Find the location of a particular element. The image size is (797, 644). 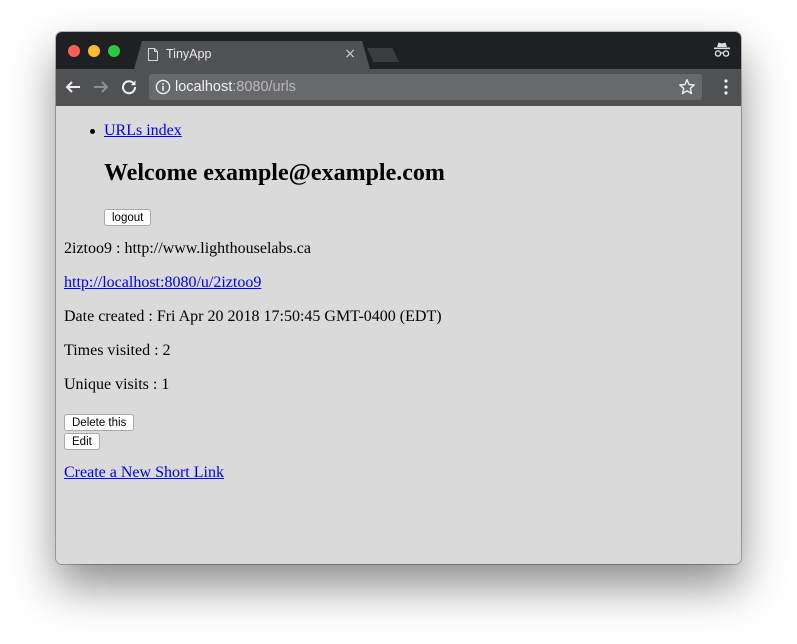

title-bar: TinyApp × is located at coordinates (398, 50).